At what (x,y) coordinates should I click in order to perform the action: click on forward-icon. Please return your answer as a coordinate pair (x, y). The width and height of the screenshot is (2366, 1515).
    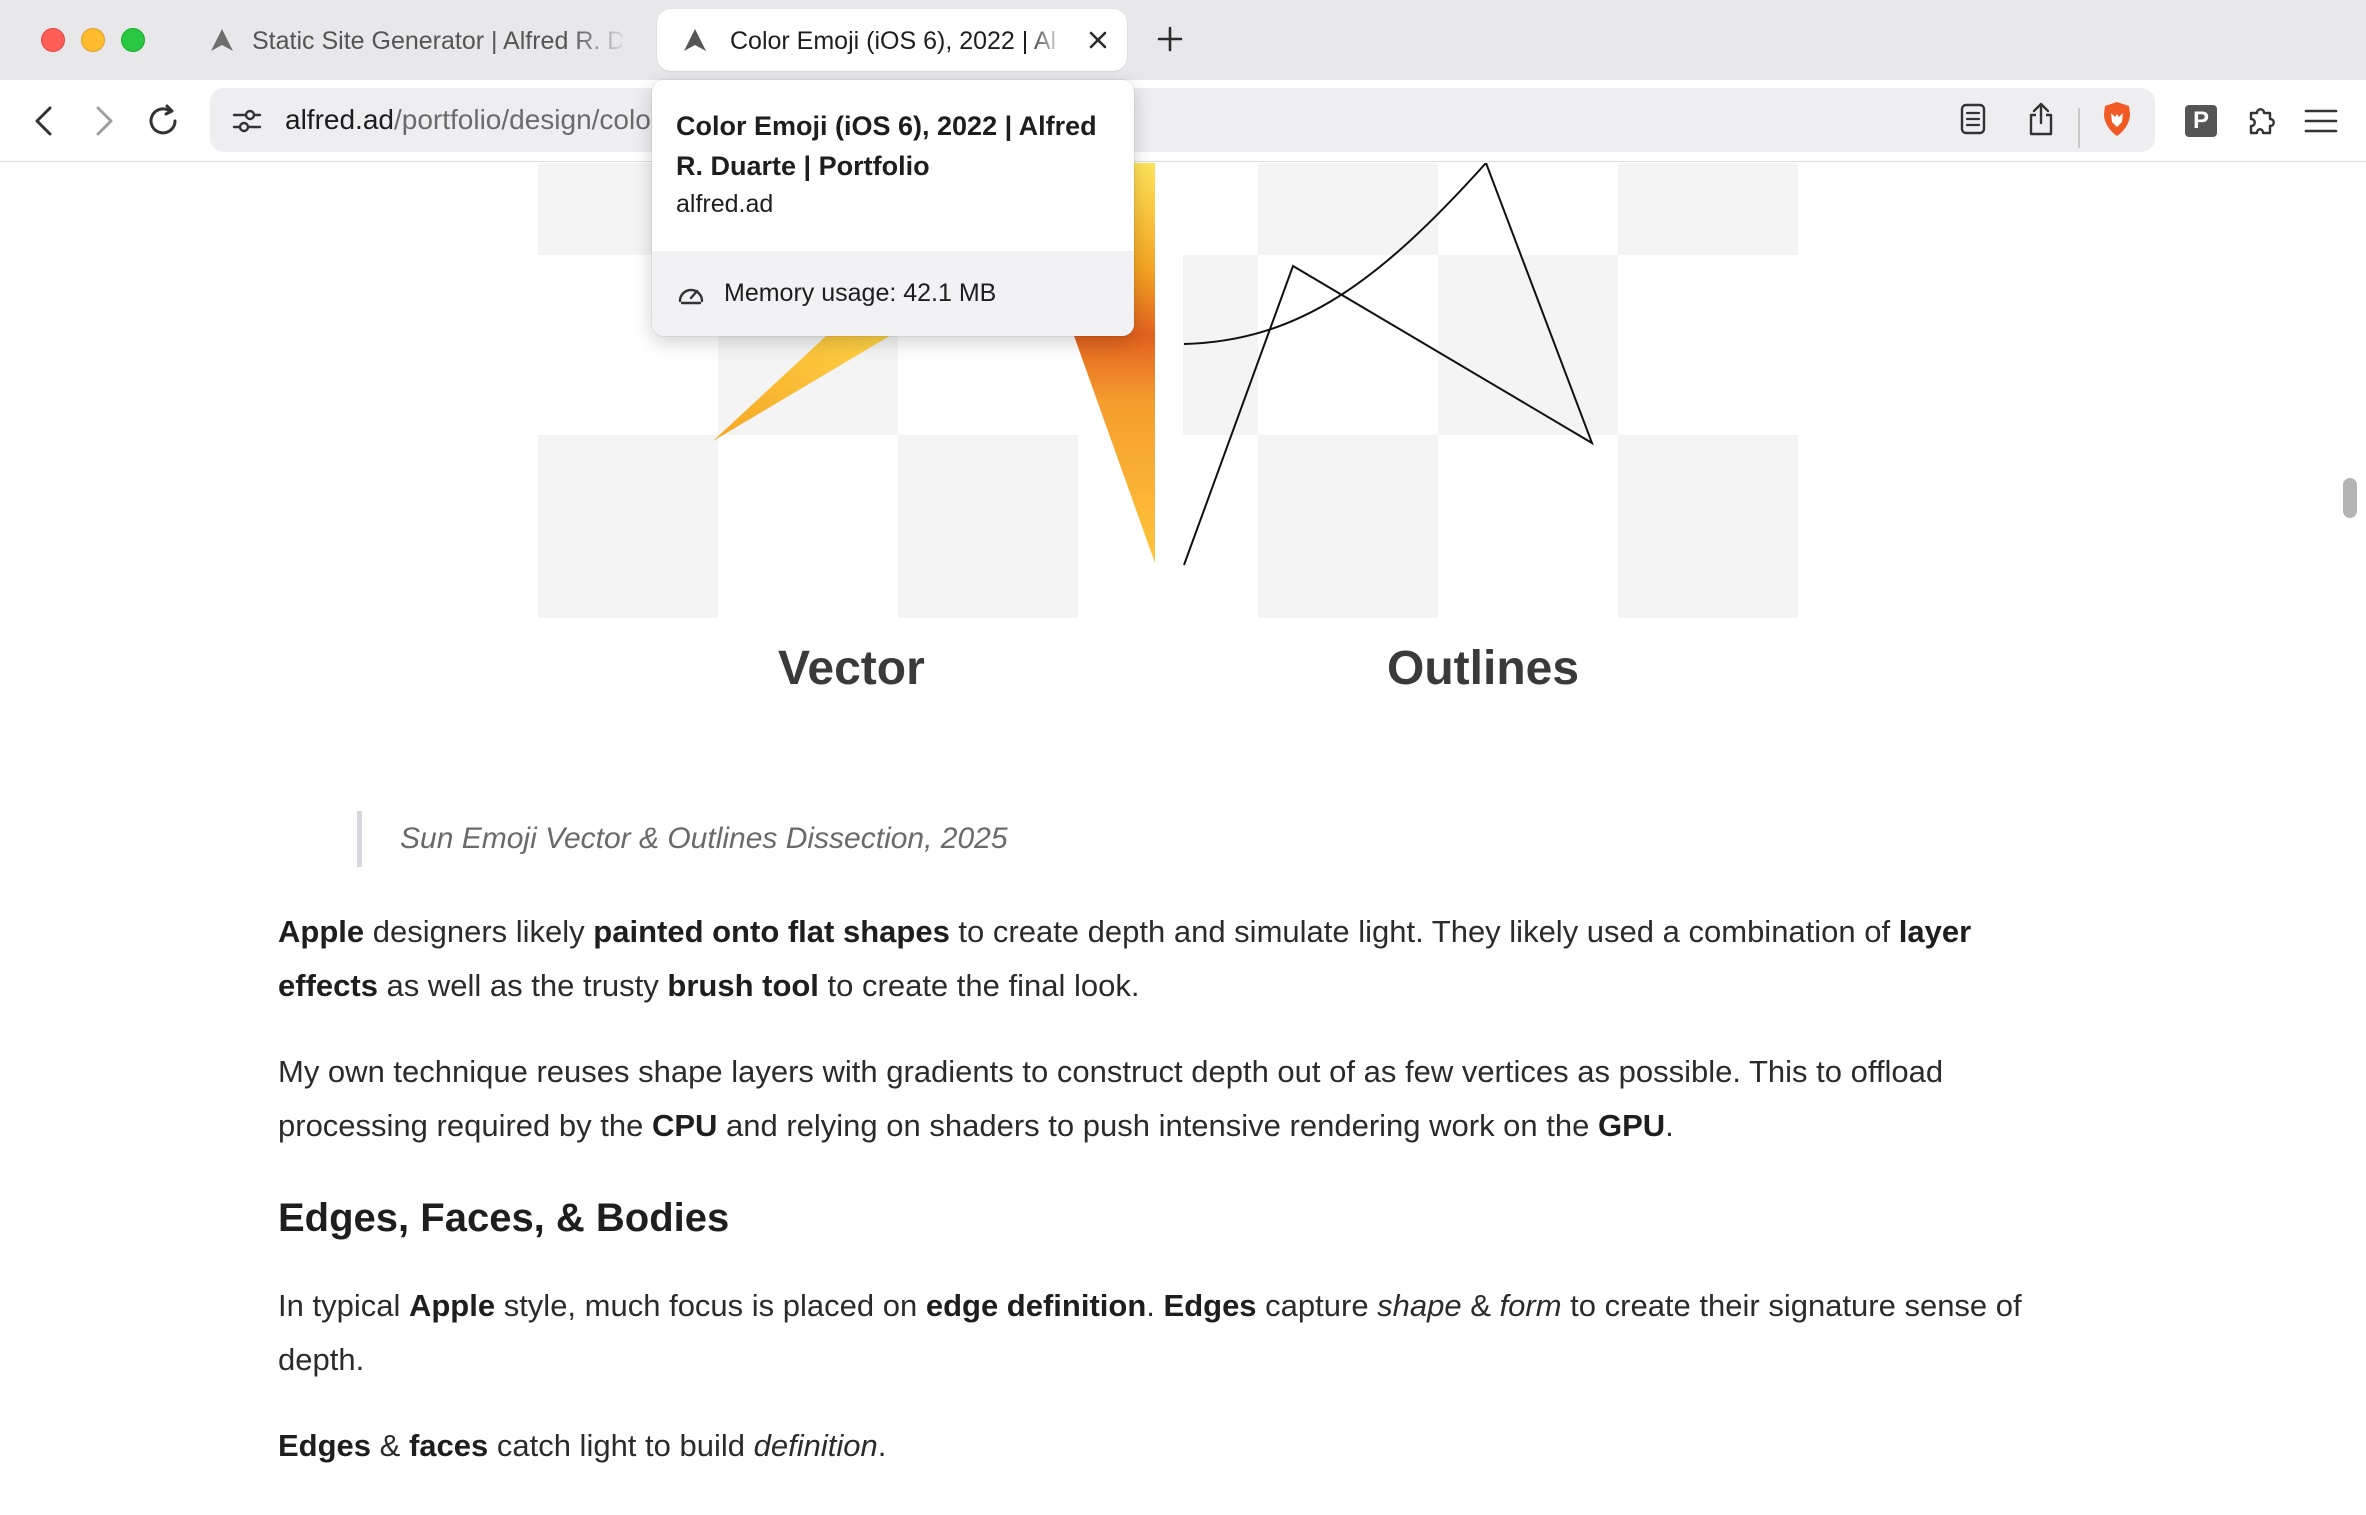
    Looking at the image, I should click on (103, 121).